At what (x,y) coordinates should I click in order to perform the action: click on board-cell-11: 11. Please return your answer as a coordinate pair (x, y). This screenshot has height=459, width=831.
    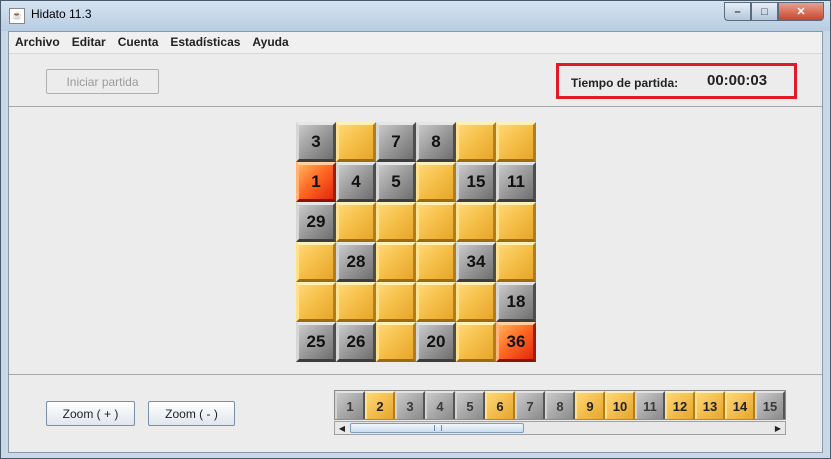
    Looking at the image, I should click on (516, 182).